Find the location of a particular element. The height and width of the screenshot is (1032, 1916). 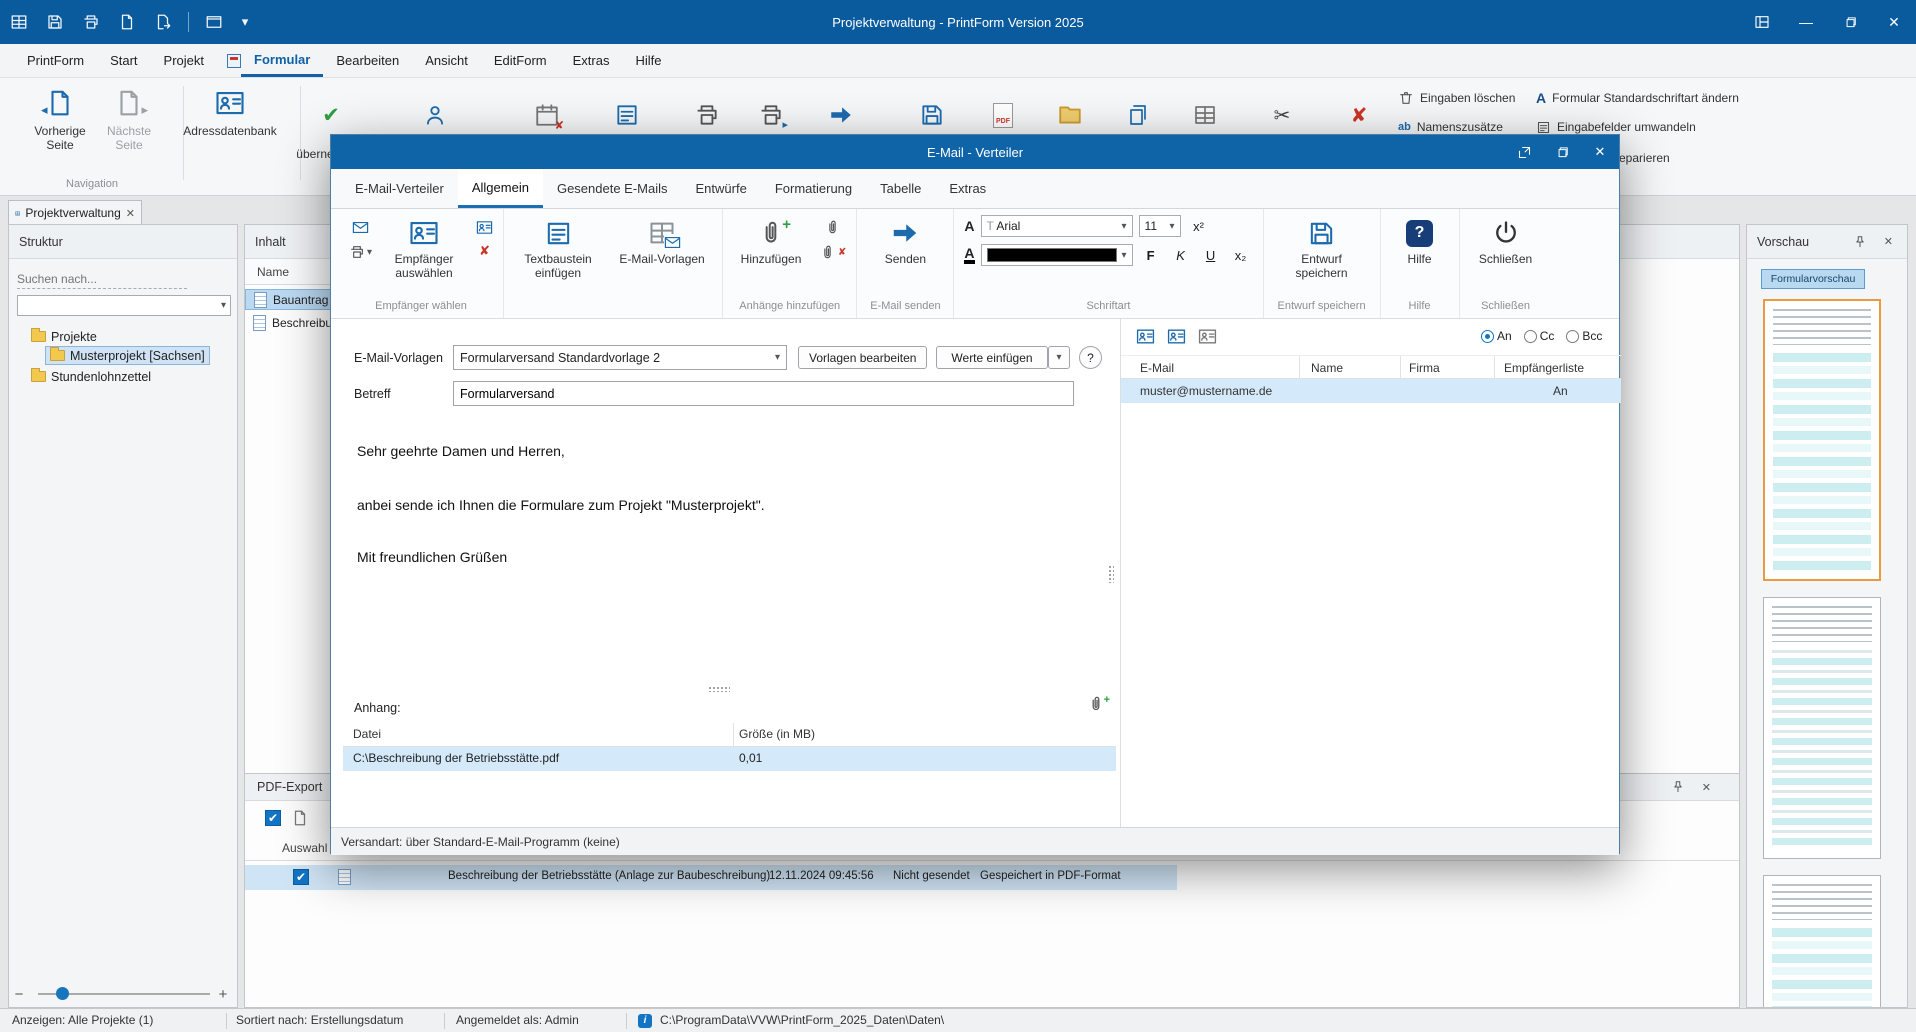

tab-formatierung: Formatierung is located at coordinates (813, 188).